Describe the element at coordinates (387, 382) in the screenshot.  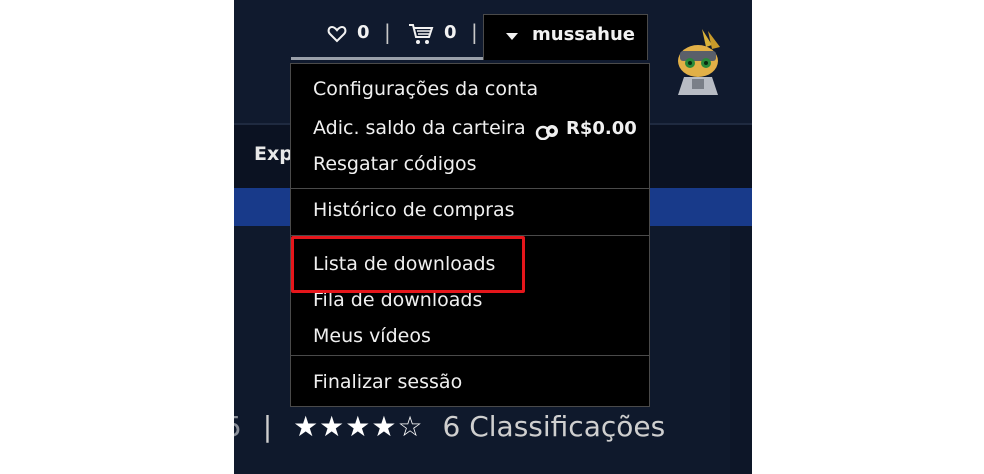
I see `menu-item-sign-out: Finalizar sessão` at that location.